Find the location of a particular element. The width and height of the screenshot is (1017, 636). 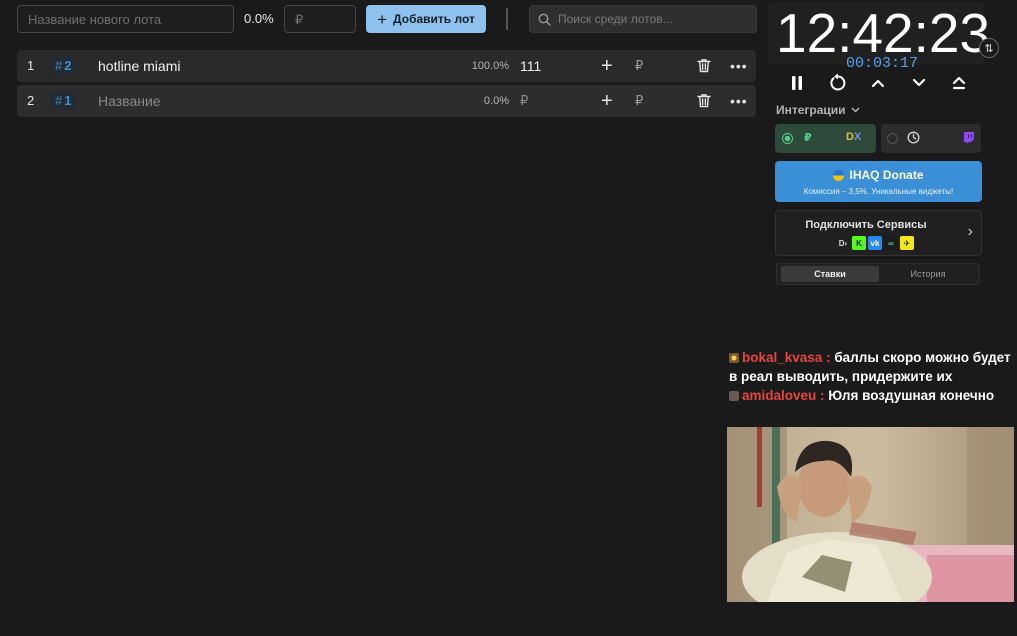

swap-icon: ⇅ is located at coordinates (989, 48).